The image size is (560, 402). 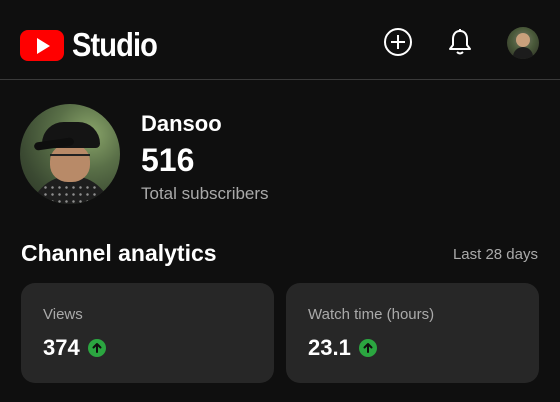 I want to click on analytics-range: Last 28 days, so click(x=495, y=254).